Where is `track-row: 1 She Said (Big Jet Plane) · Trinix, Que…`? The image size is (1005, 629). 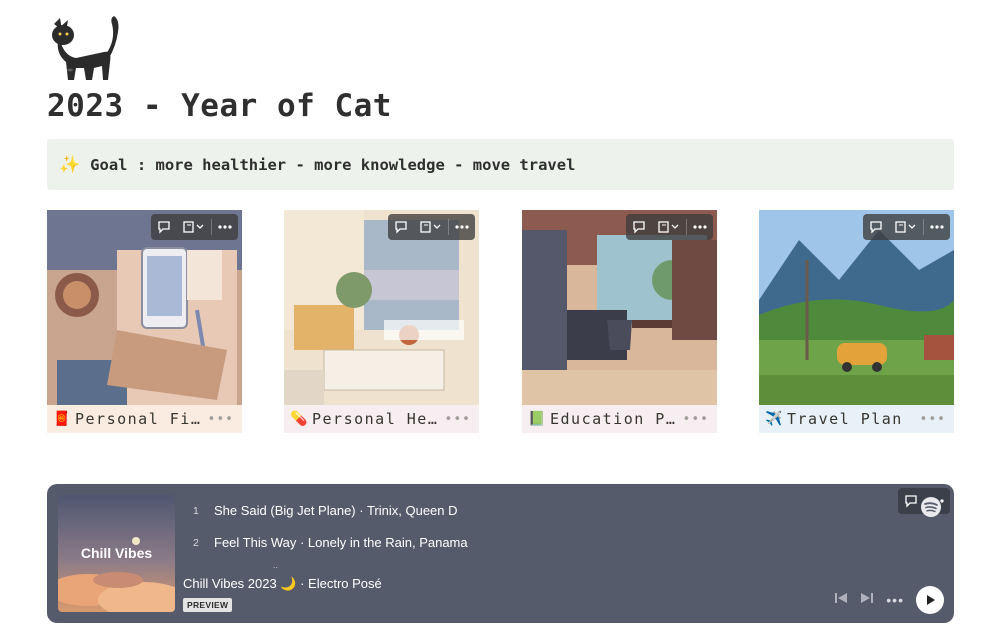 track-row: 1 She Said (Big Jet Plane) · Trinix, Que… is located at coordinates (325, 510).